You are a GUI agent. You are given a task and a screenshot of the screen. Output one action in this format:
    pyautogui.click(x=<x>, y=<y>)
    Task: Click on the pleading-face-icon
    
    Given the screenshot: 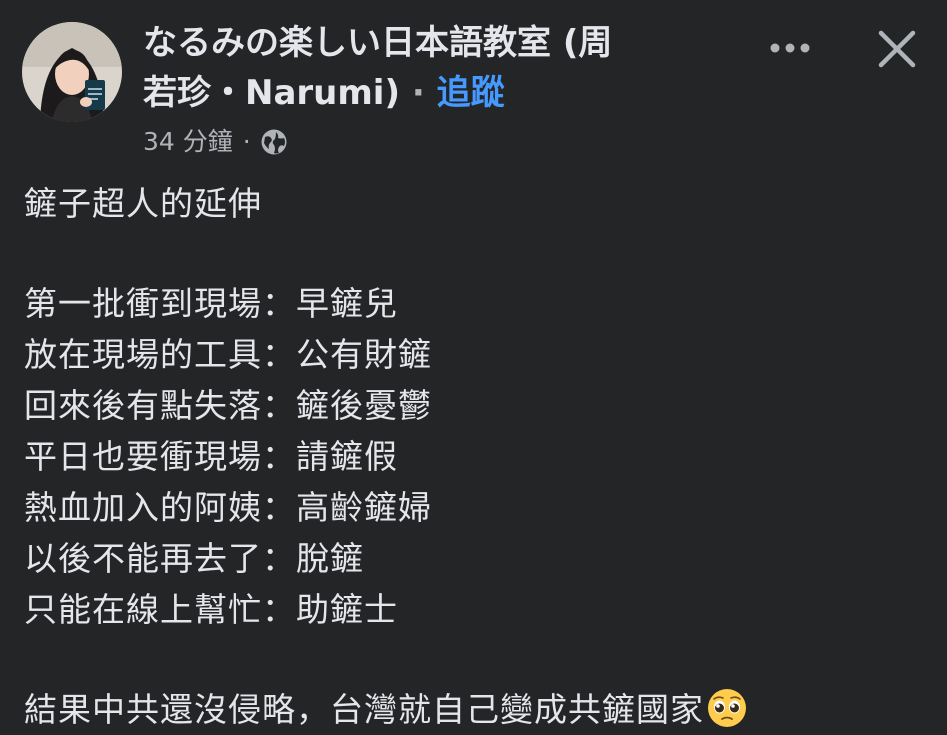 What is the action you would take?
    pyautogui.click(x=727, y=708)
    